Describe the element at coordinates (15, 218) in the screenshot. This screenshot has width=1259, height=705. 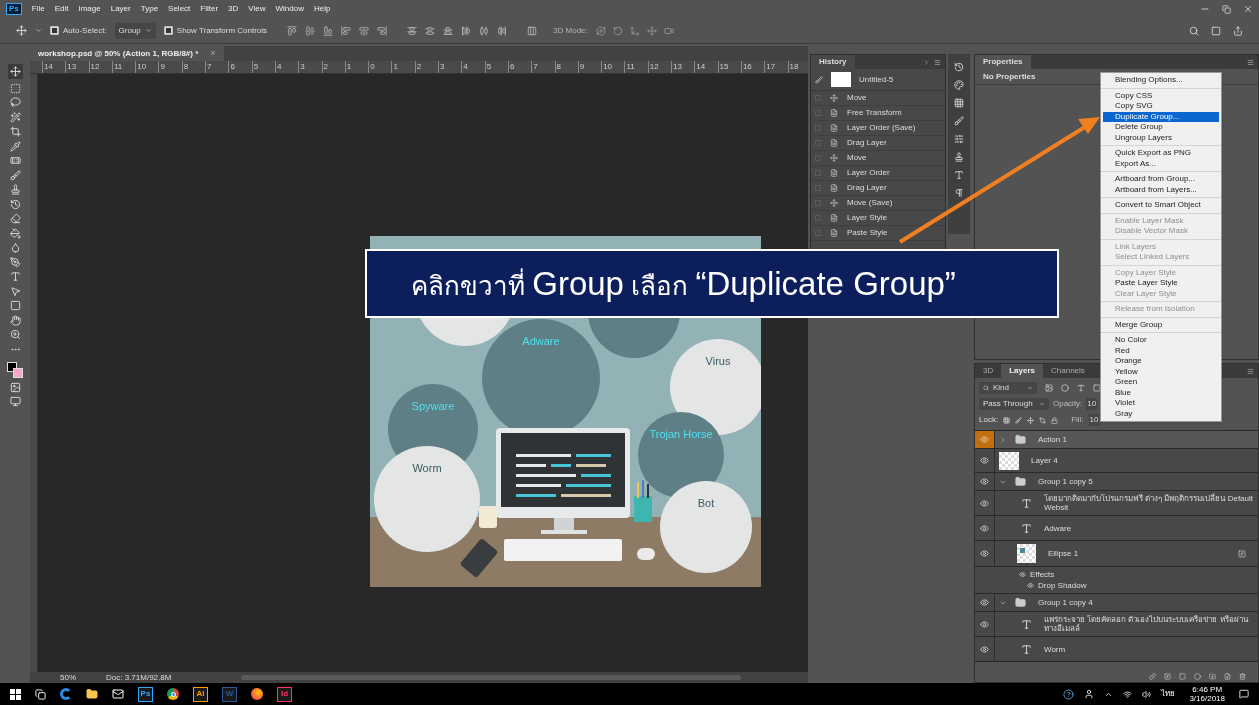
I see `eraser-icon` at that location.